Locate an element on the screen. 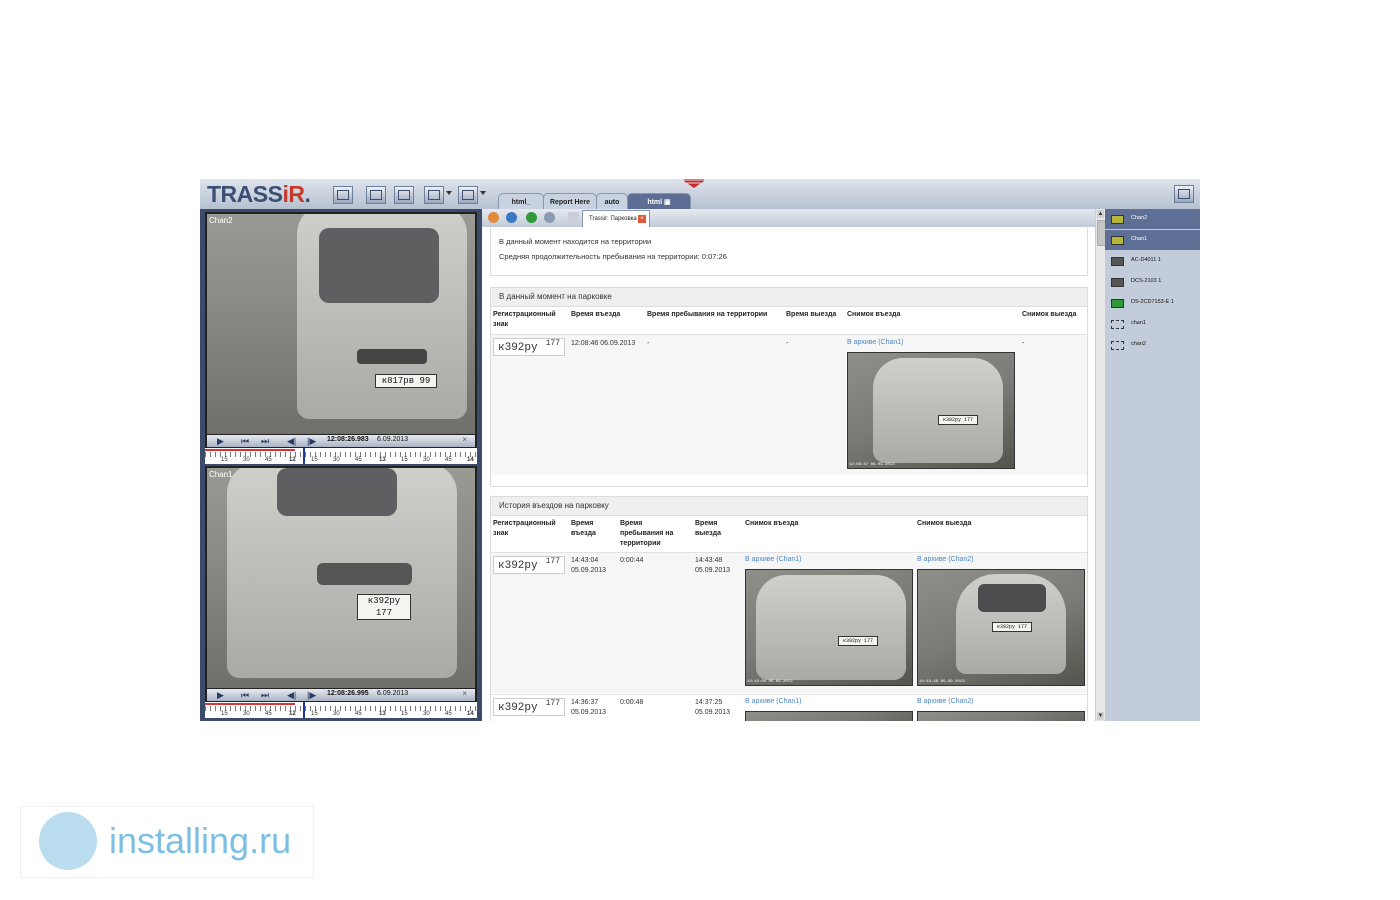 Image resolution: width=1400 pixels, height=900 pixels. entry-snapshot: к392ру 177 14:43:04 05.09.2013 is located at coordinates (829, 627).